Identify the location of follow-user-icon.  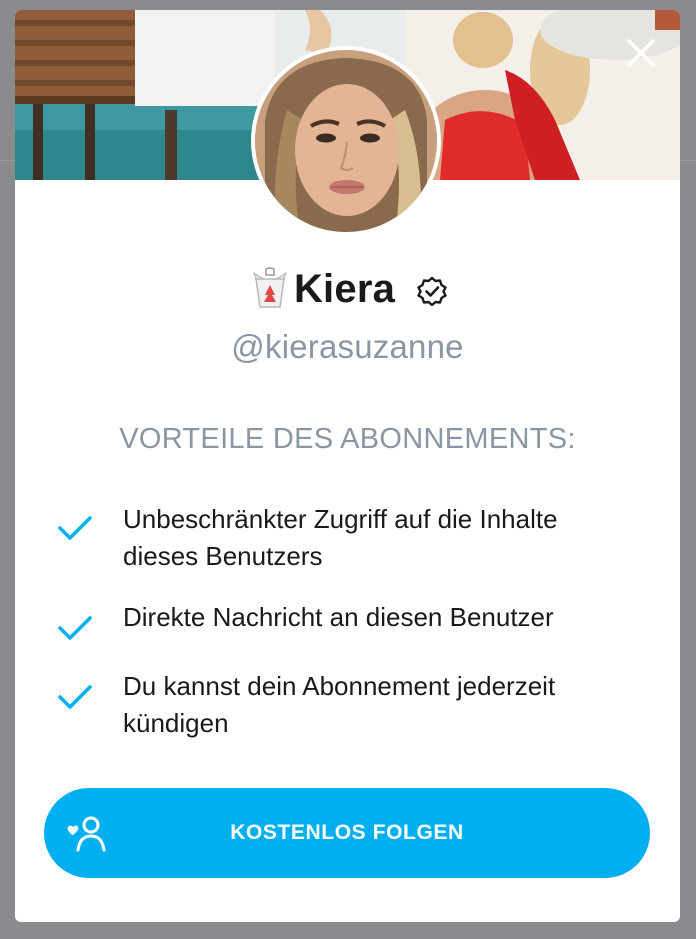
(86, 834).